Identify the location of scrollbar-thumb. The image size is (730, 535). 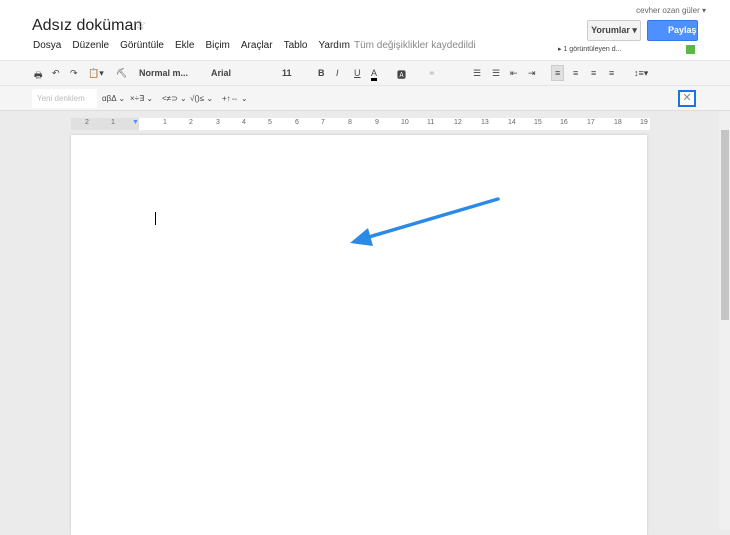
(725, 225).